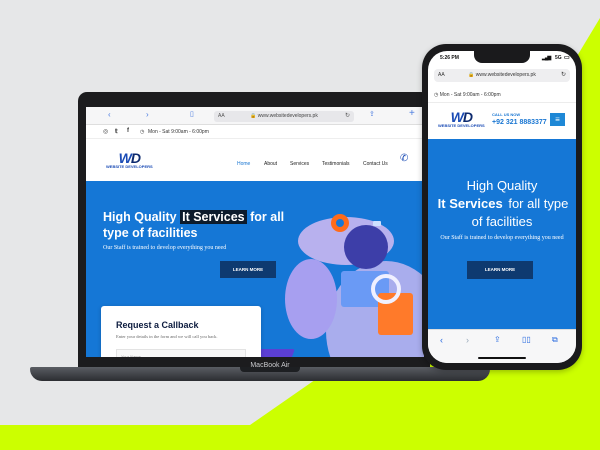  I want to click on hero-title-line3: of facilities, so click(502, 221).